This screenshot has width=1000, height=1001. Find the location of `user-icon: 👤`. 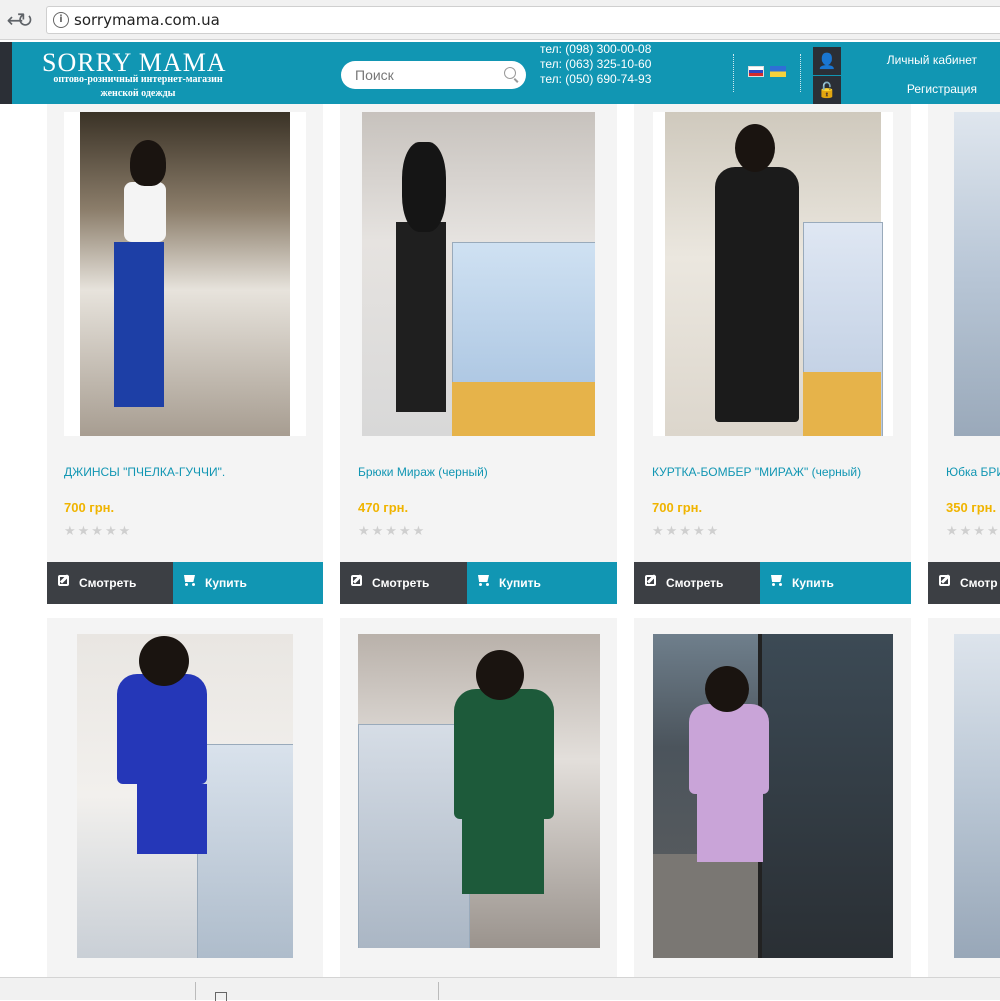

user-icon: 👤 is located at coordinates (827, 61).